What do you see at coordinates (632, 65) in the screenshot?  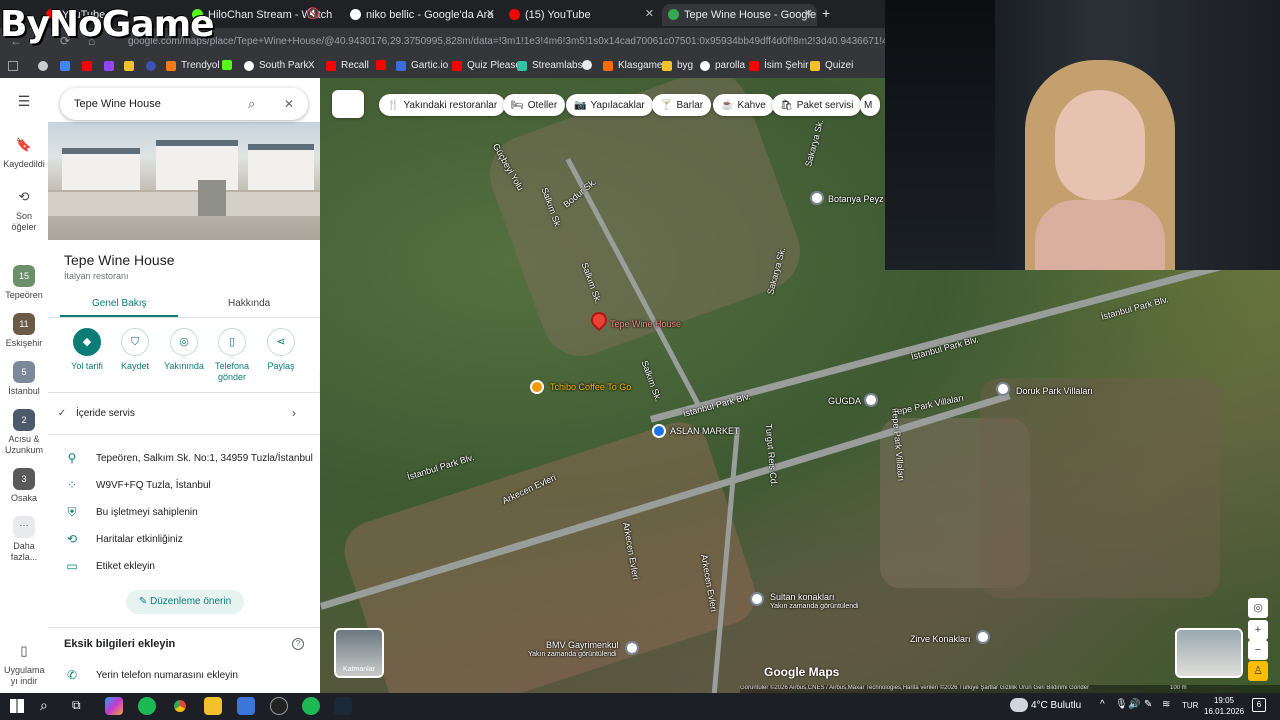 I see `bookmark-klasgame: Klasgame` at bounding box center [632, 65].